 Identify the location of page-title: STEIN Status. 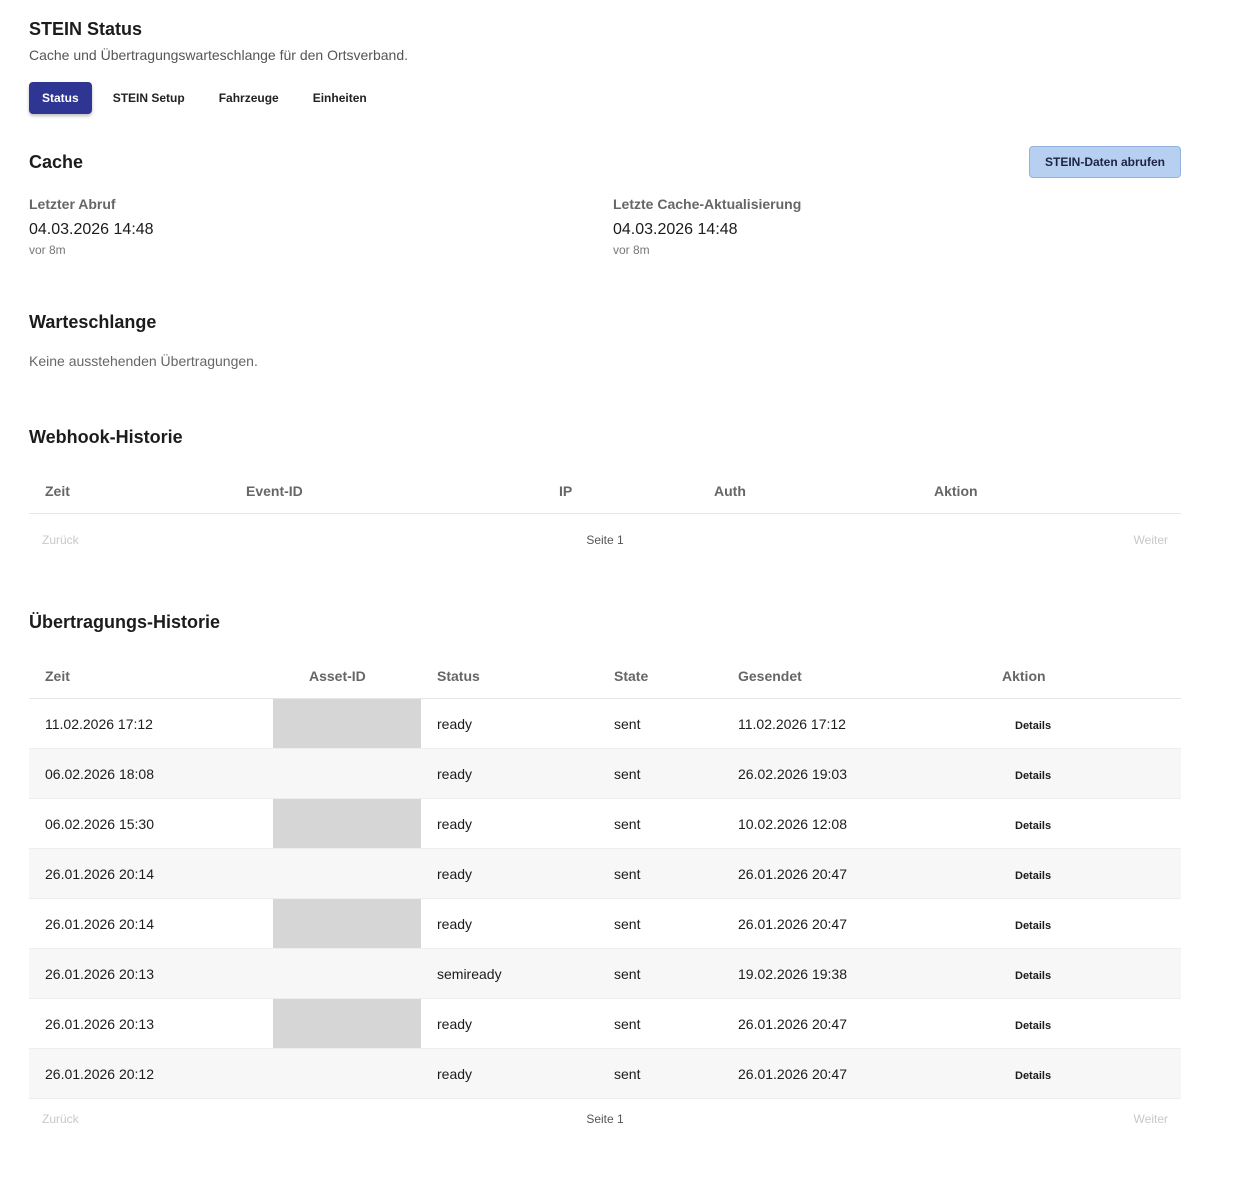
(86, 29).